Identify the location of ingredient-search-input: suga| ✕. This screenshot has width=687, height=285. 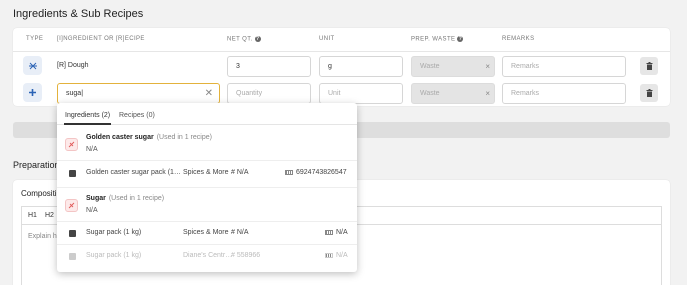
(138, 93).